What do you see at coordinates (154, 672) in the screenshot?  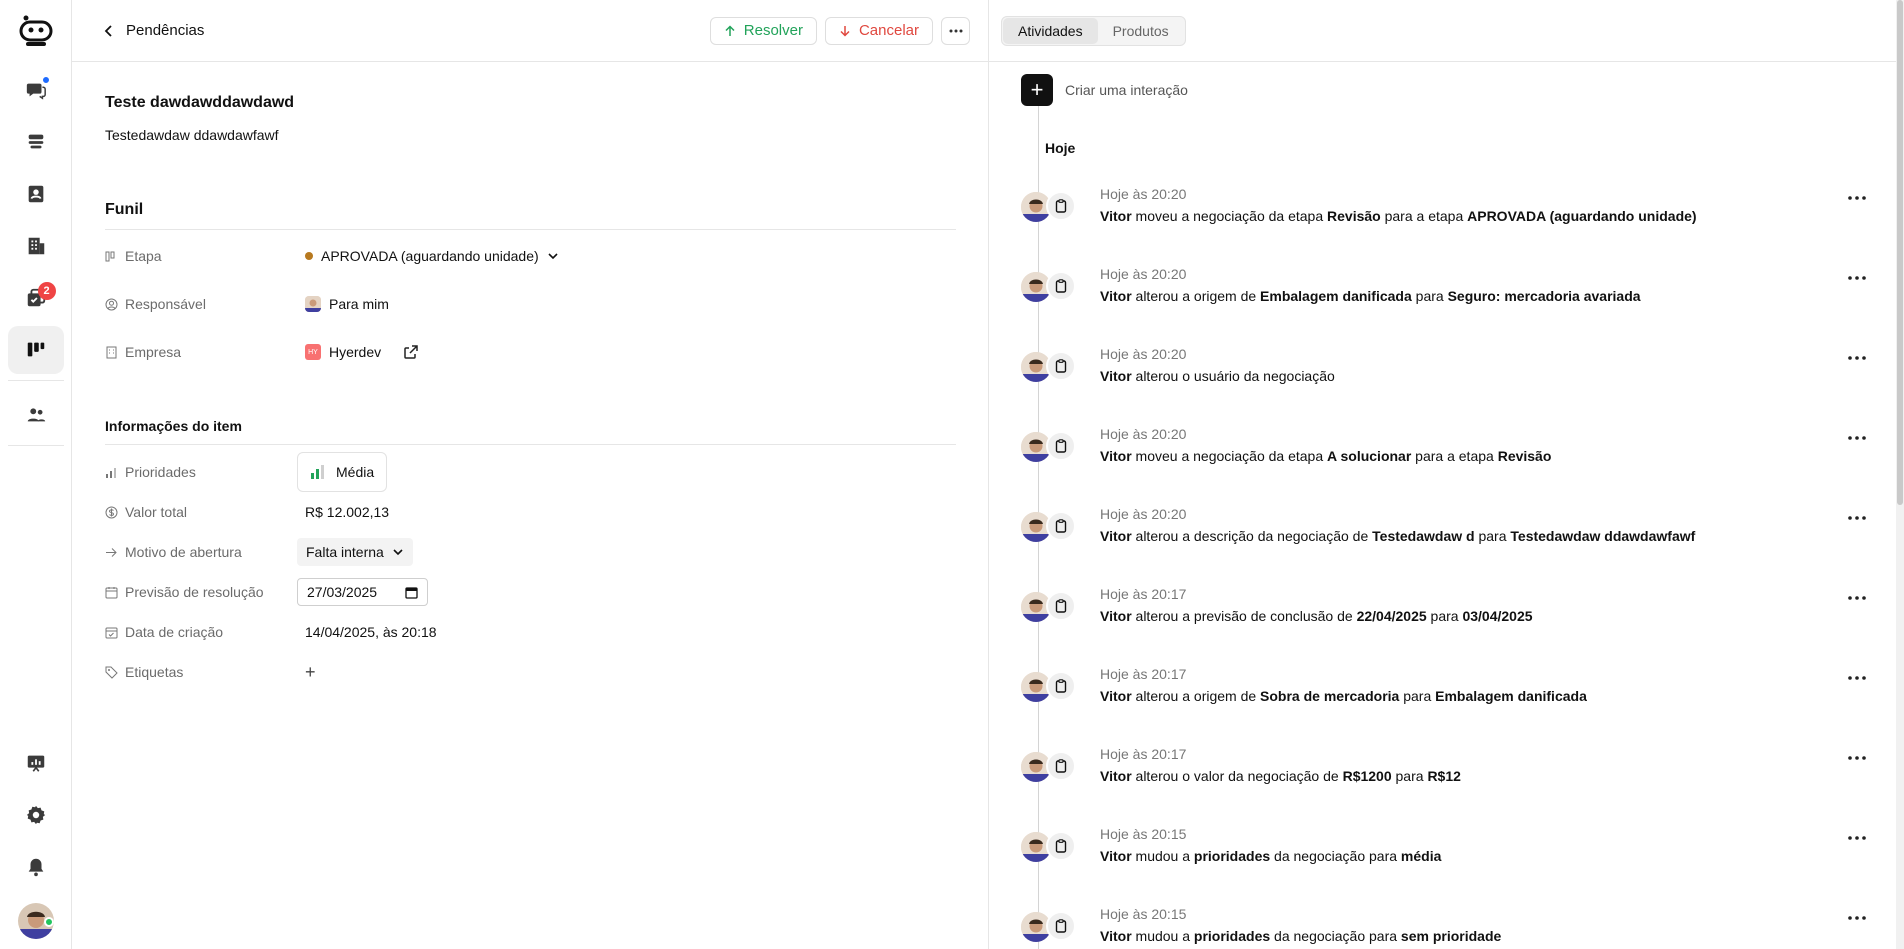 I see `tags-label-text: Etiquetas` at bounding box center [154, 672].